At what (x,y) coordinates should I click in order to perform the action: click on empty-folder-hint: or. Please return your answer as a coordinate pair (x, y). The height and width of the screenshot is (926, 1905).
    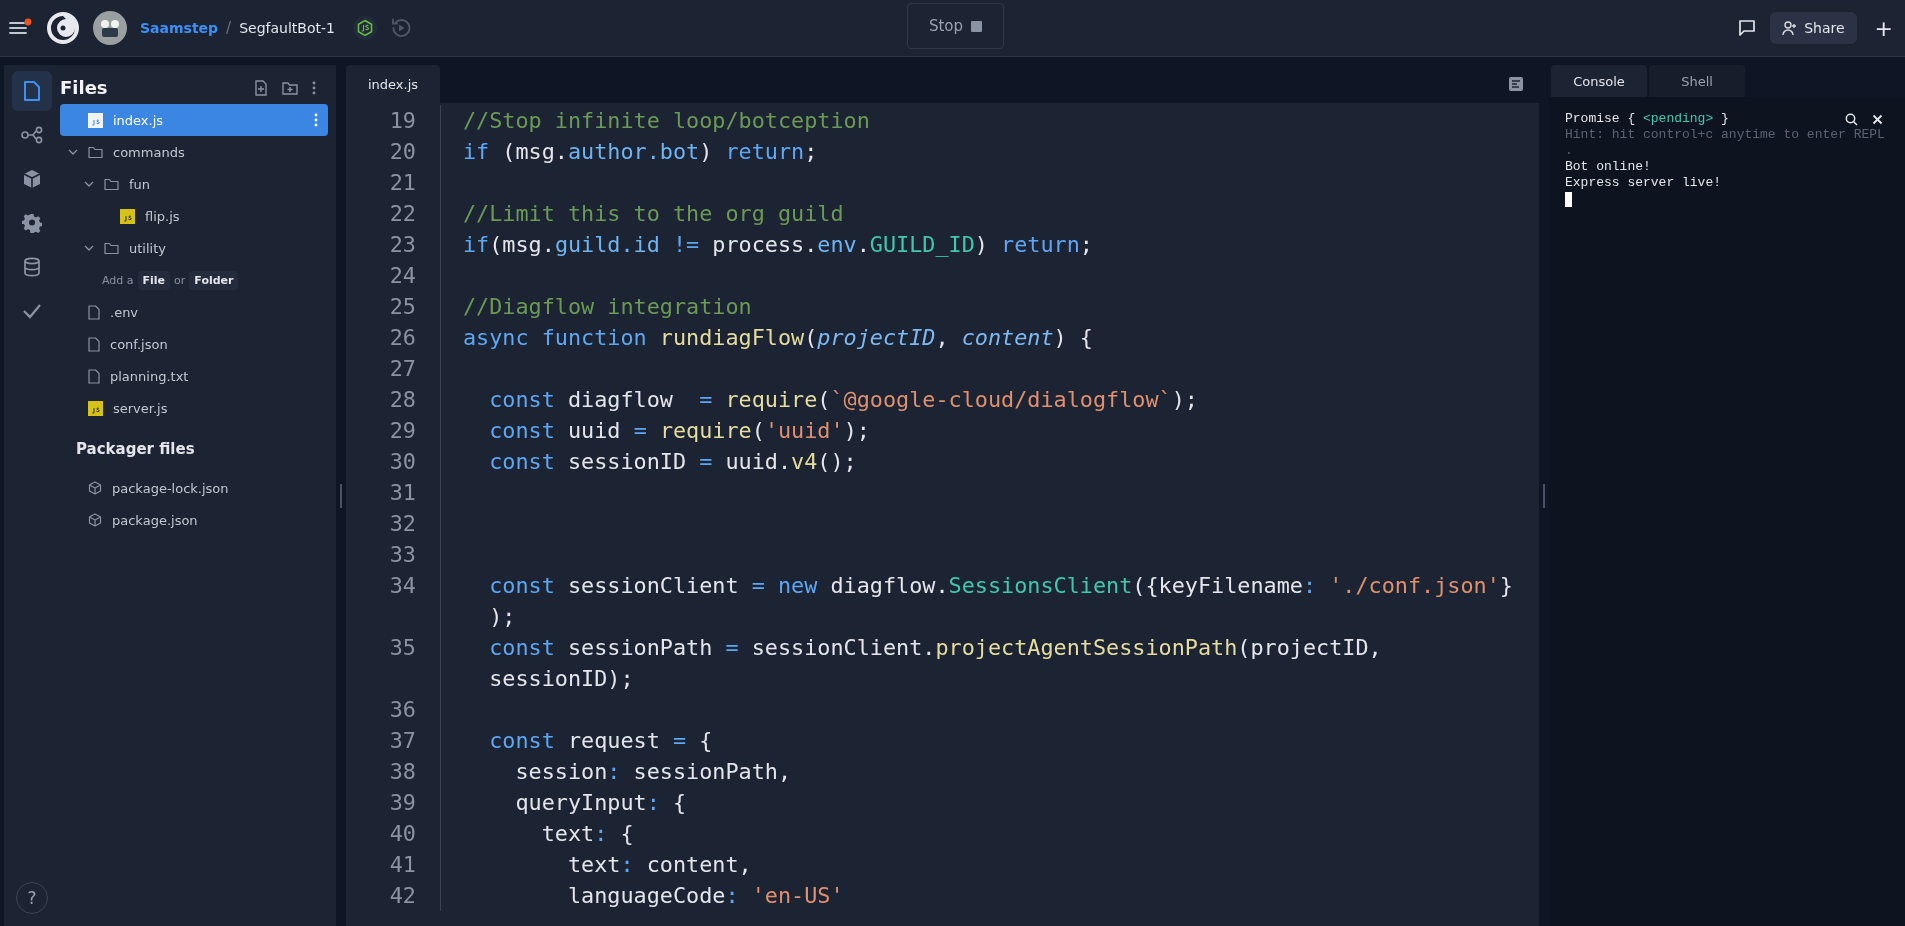
    Looking at the image, I should click on (180, 280).